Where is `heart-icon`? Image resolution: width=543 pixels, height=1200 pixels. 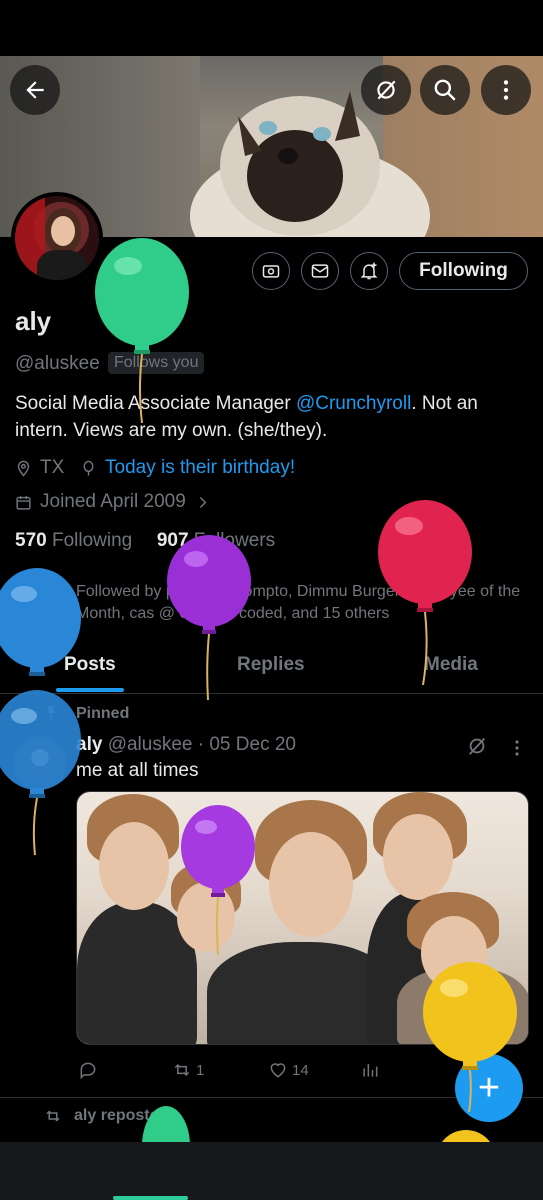 heart-icon is located at coordinates (278, 1070).